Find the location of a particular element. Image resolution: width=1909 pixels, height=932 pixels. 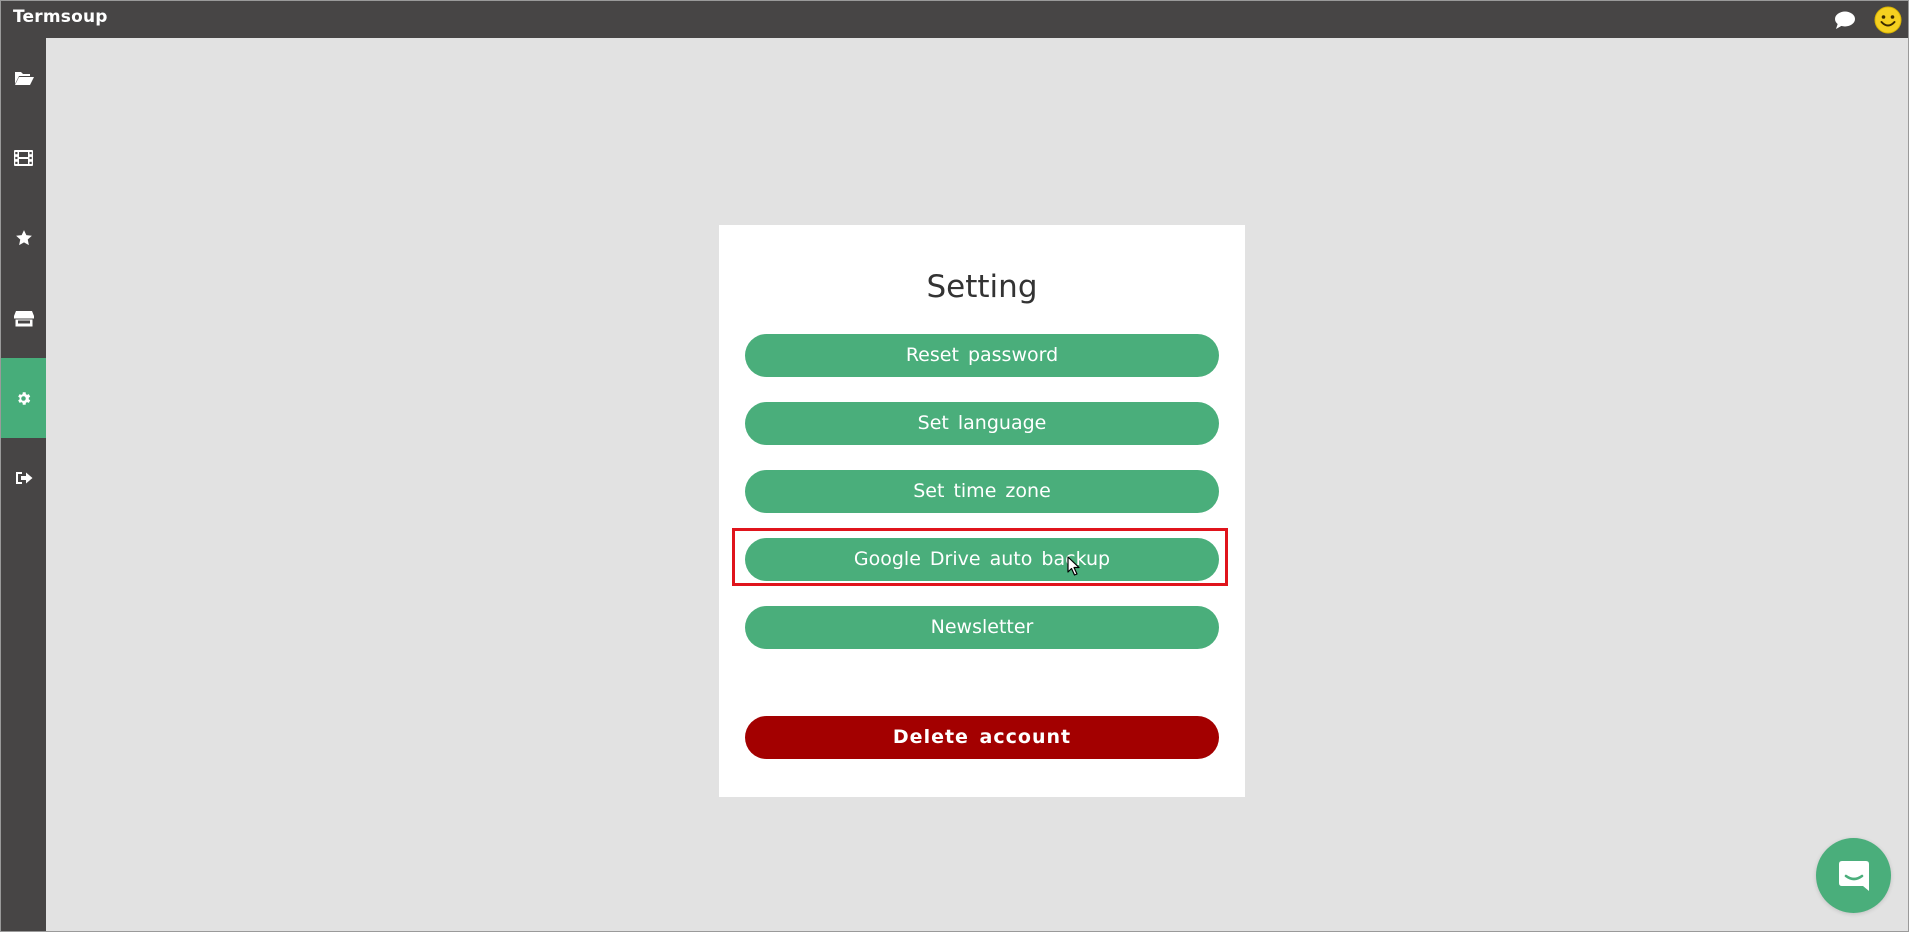

page-title: Setting is located at coordinates (982, 287).